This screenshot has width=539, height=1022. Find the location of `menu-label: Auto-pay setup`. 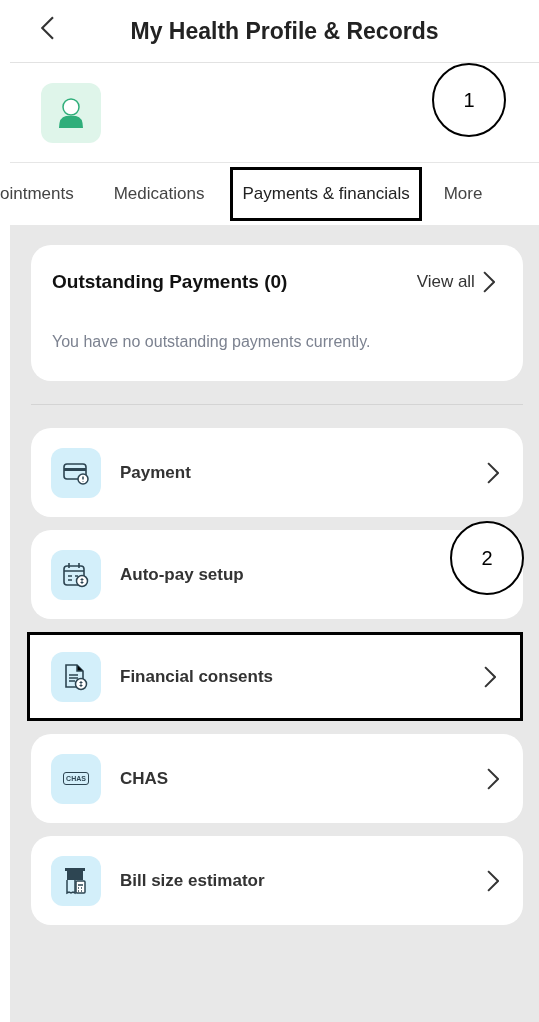

menu-label: Auto-pay setup is located at coordinates (182, 574).